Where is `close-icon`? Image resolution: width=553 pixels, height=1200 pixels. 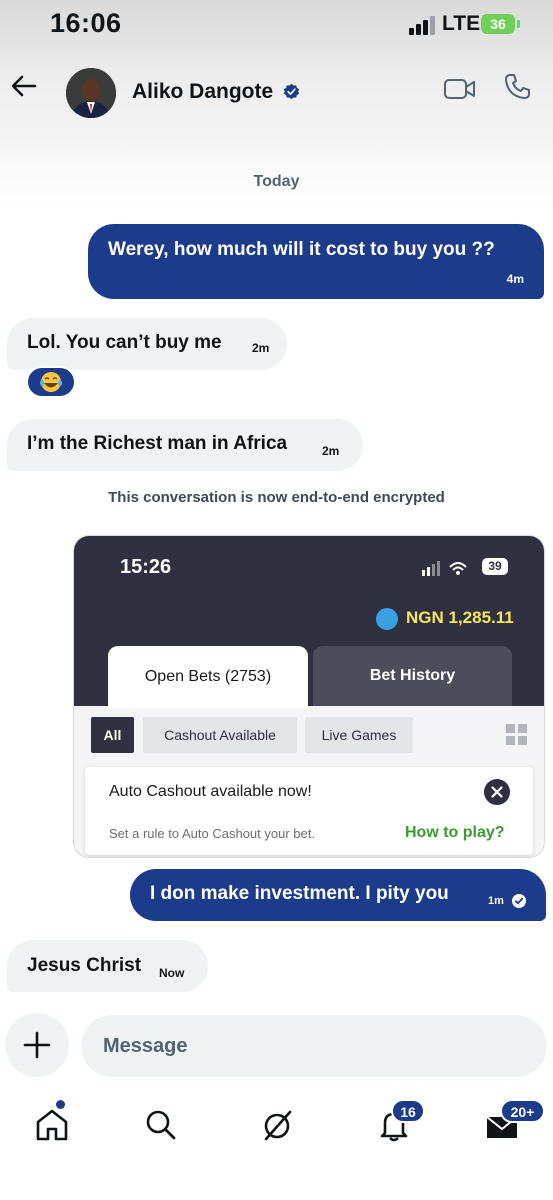 close-icon is located at coordinates (497, 792).